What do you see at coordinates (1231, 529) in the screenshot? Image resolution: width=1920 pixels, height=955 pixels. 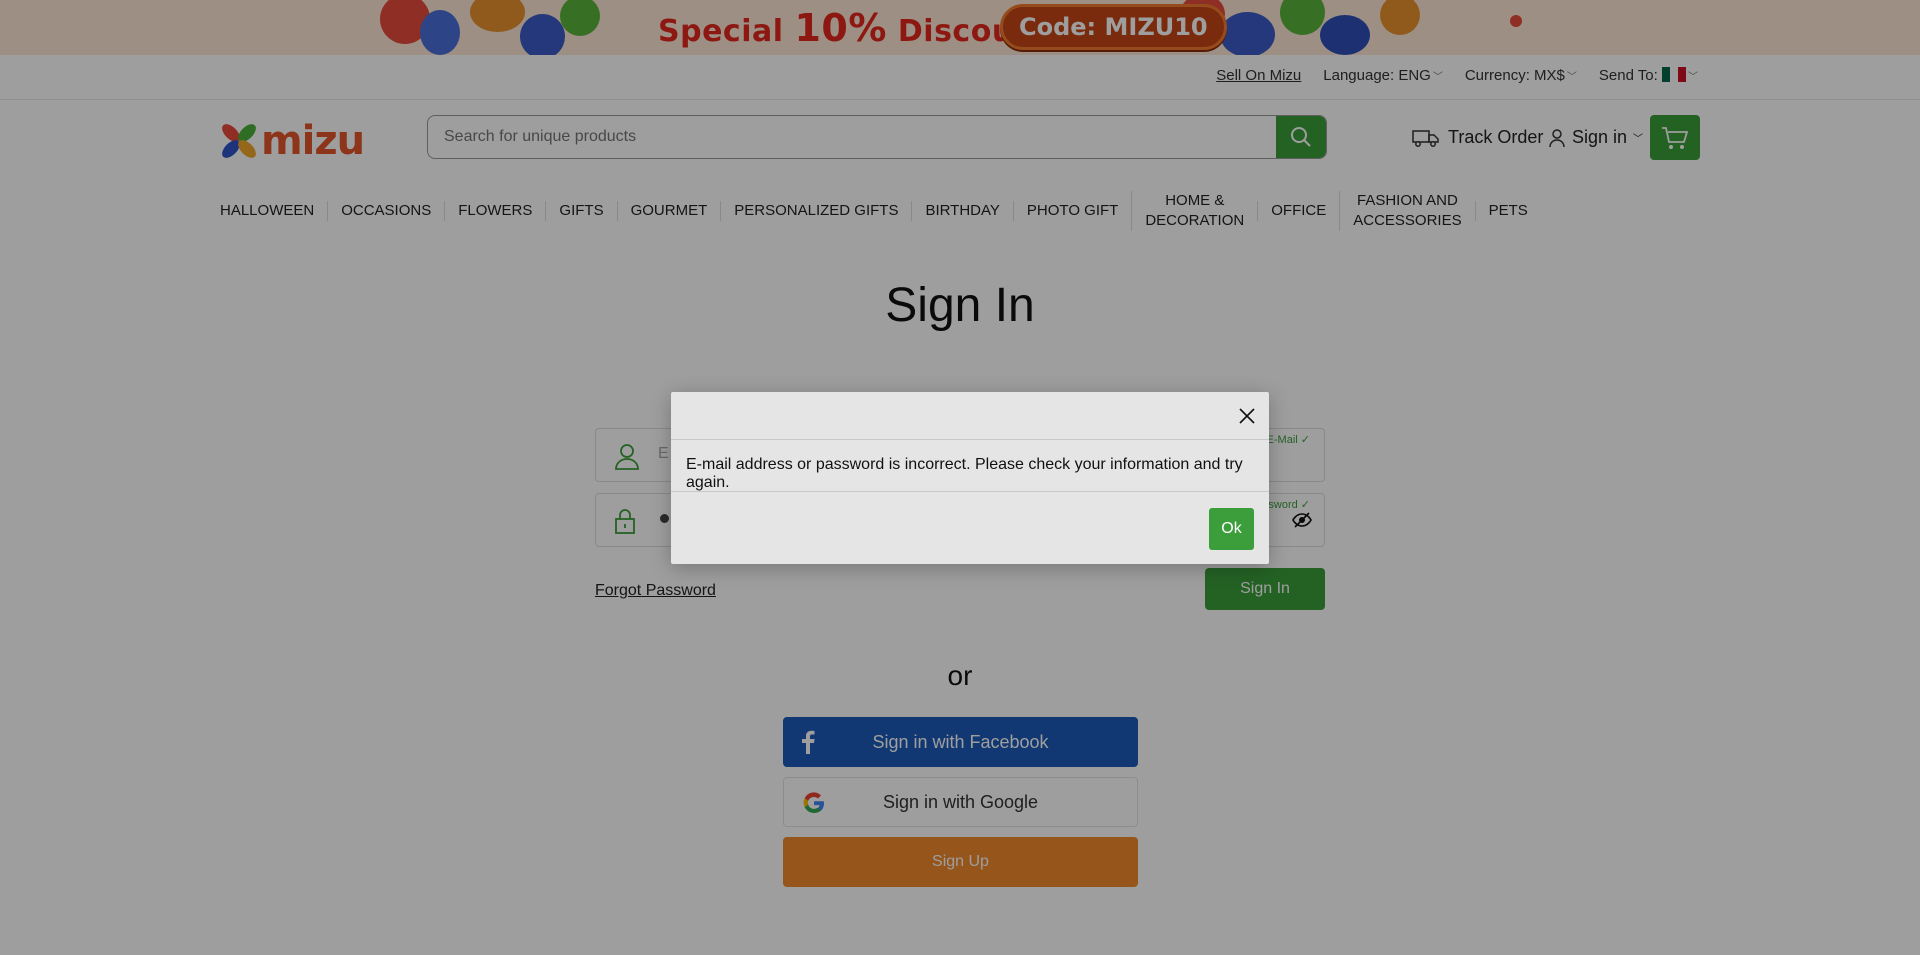 I see `ok-button: Ok` at bounding box center [1231, 529].